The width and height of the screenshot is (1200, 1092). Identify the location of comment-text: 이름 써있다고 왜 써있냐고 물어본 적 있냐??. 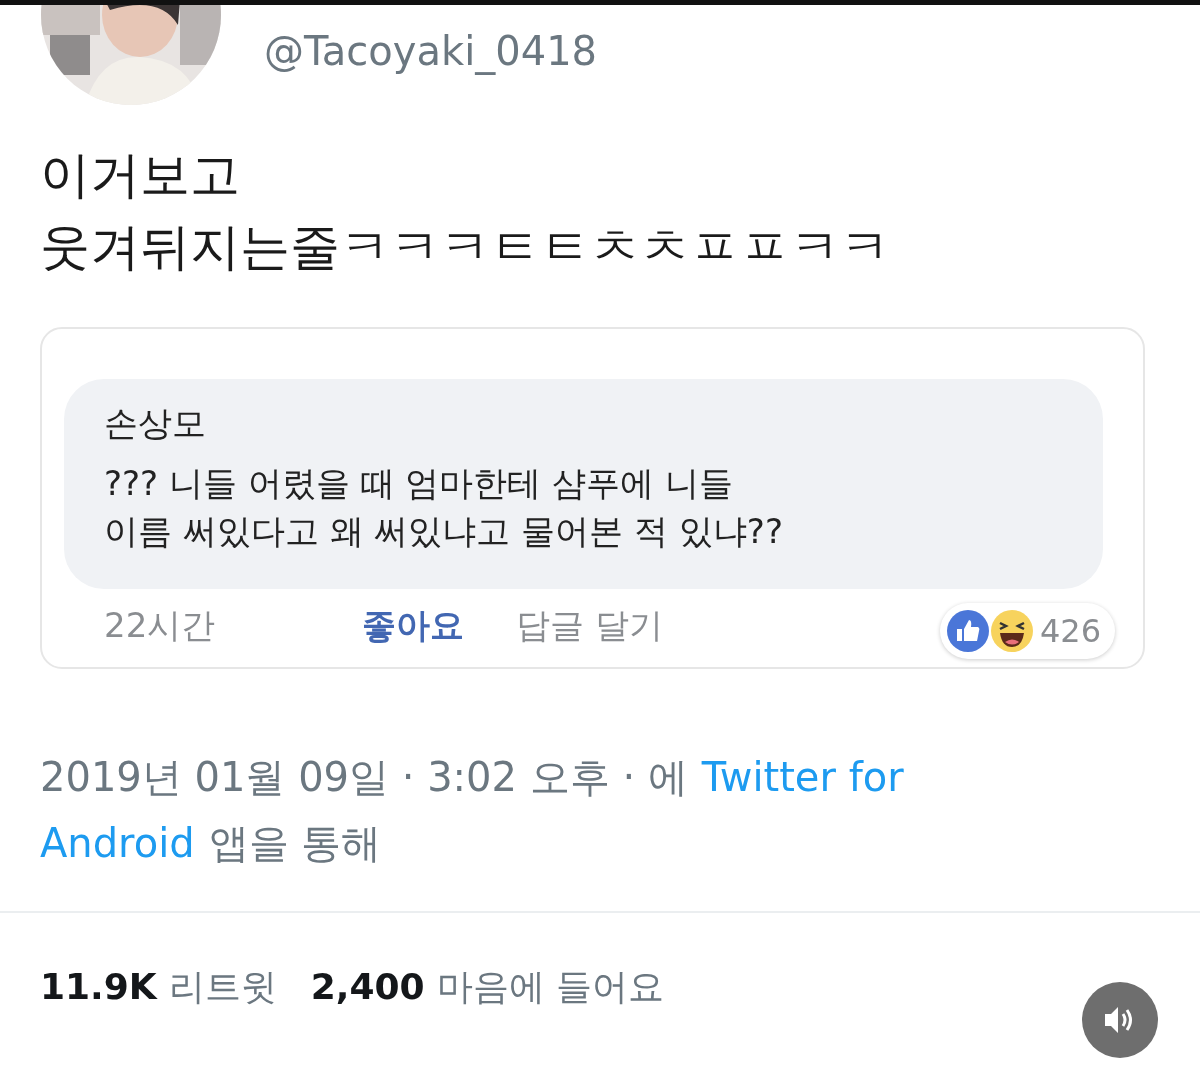
(444, 531).